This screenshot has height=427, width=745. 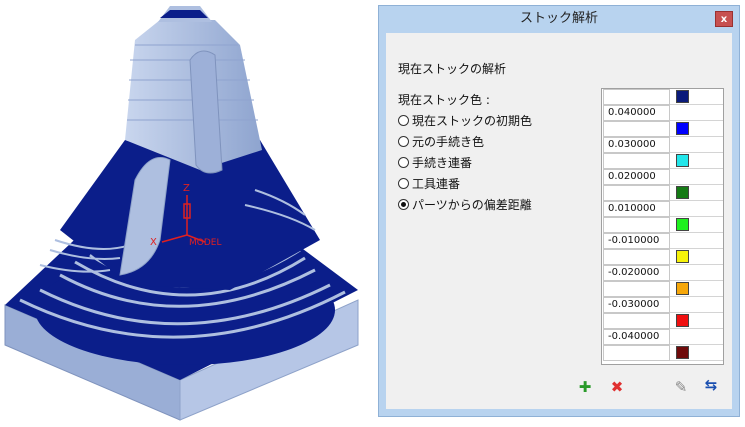 I want to click on section-title: 現在ストックの解析, so click(x=452, y=69).